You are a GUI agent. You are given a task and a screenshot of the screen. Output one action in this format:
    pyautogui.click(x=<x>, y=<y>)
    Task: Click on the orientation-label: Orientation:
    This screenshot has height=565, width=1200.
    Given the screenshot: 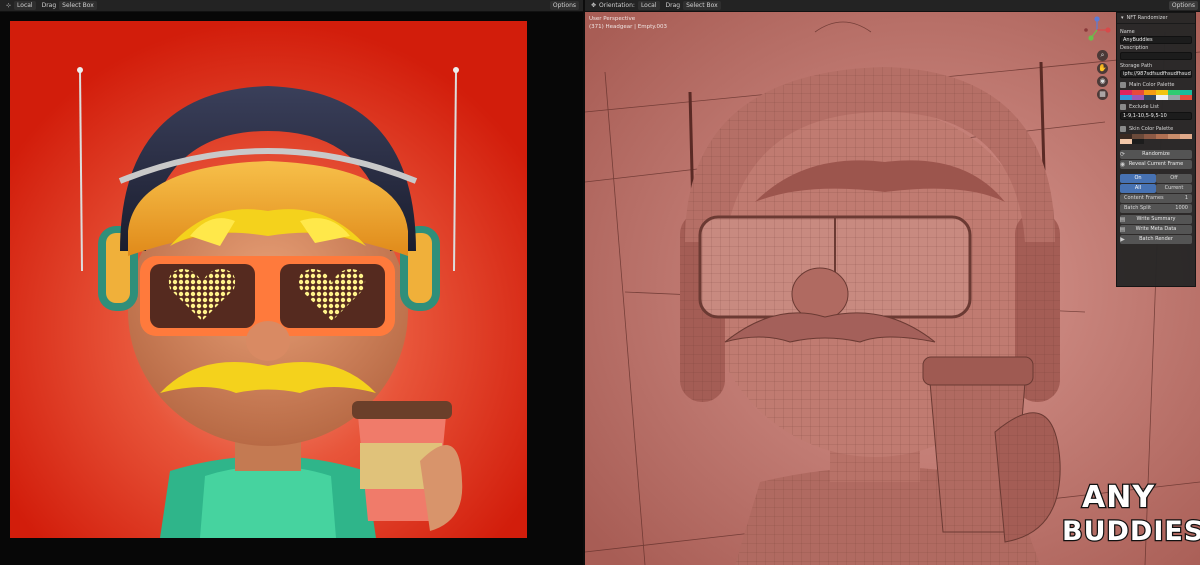 What is the action you would take?
    pyautogui.click(x=617, y=5)
    